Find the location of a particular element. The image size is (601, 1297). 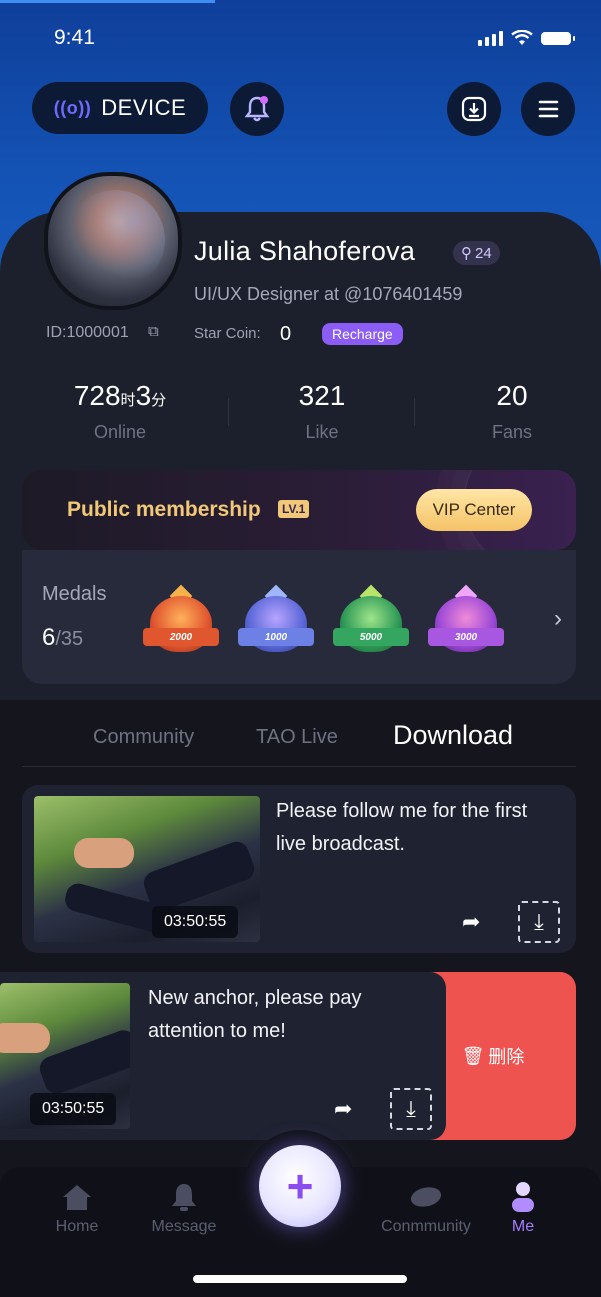

nav-community-label: Conmmunity is located at coordinates (426, 1226).